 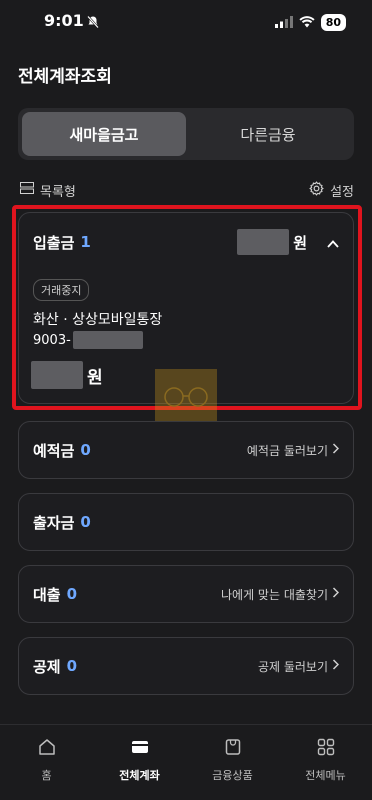 What do you see at coordinates (107, 340) in the screenshot?
I see `masked-account-number` at bounding box center [107, 340].